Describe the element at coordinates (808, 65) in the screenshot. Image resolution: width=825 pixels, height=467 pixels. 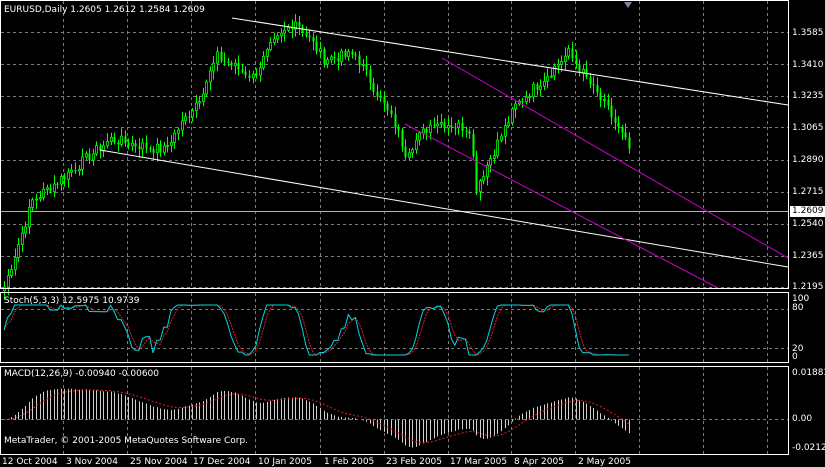
I see `price-tick: 1.3410` at that location.